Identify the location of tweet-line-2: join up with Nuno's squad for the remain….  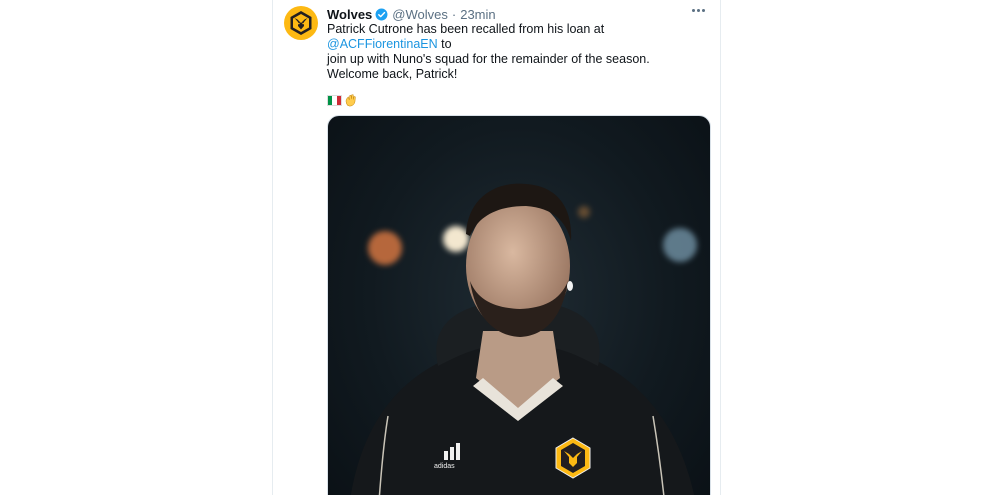
(488, 59).